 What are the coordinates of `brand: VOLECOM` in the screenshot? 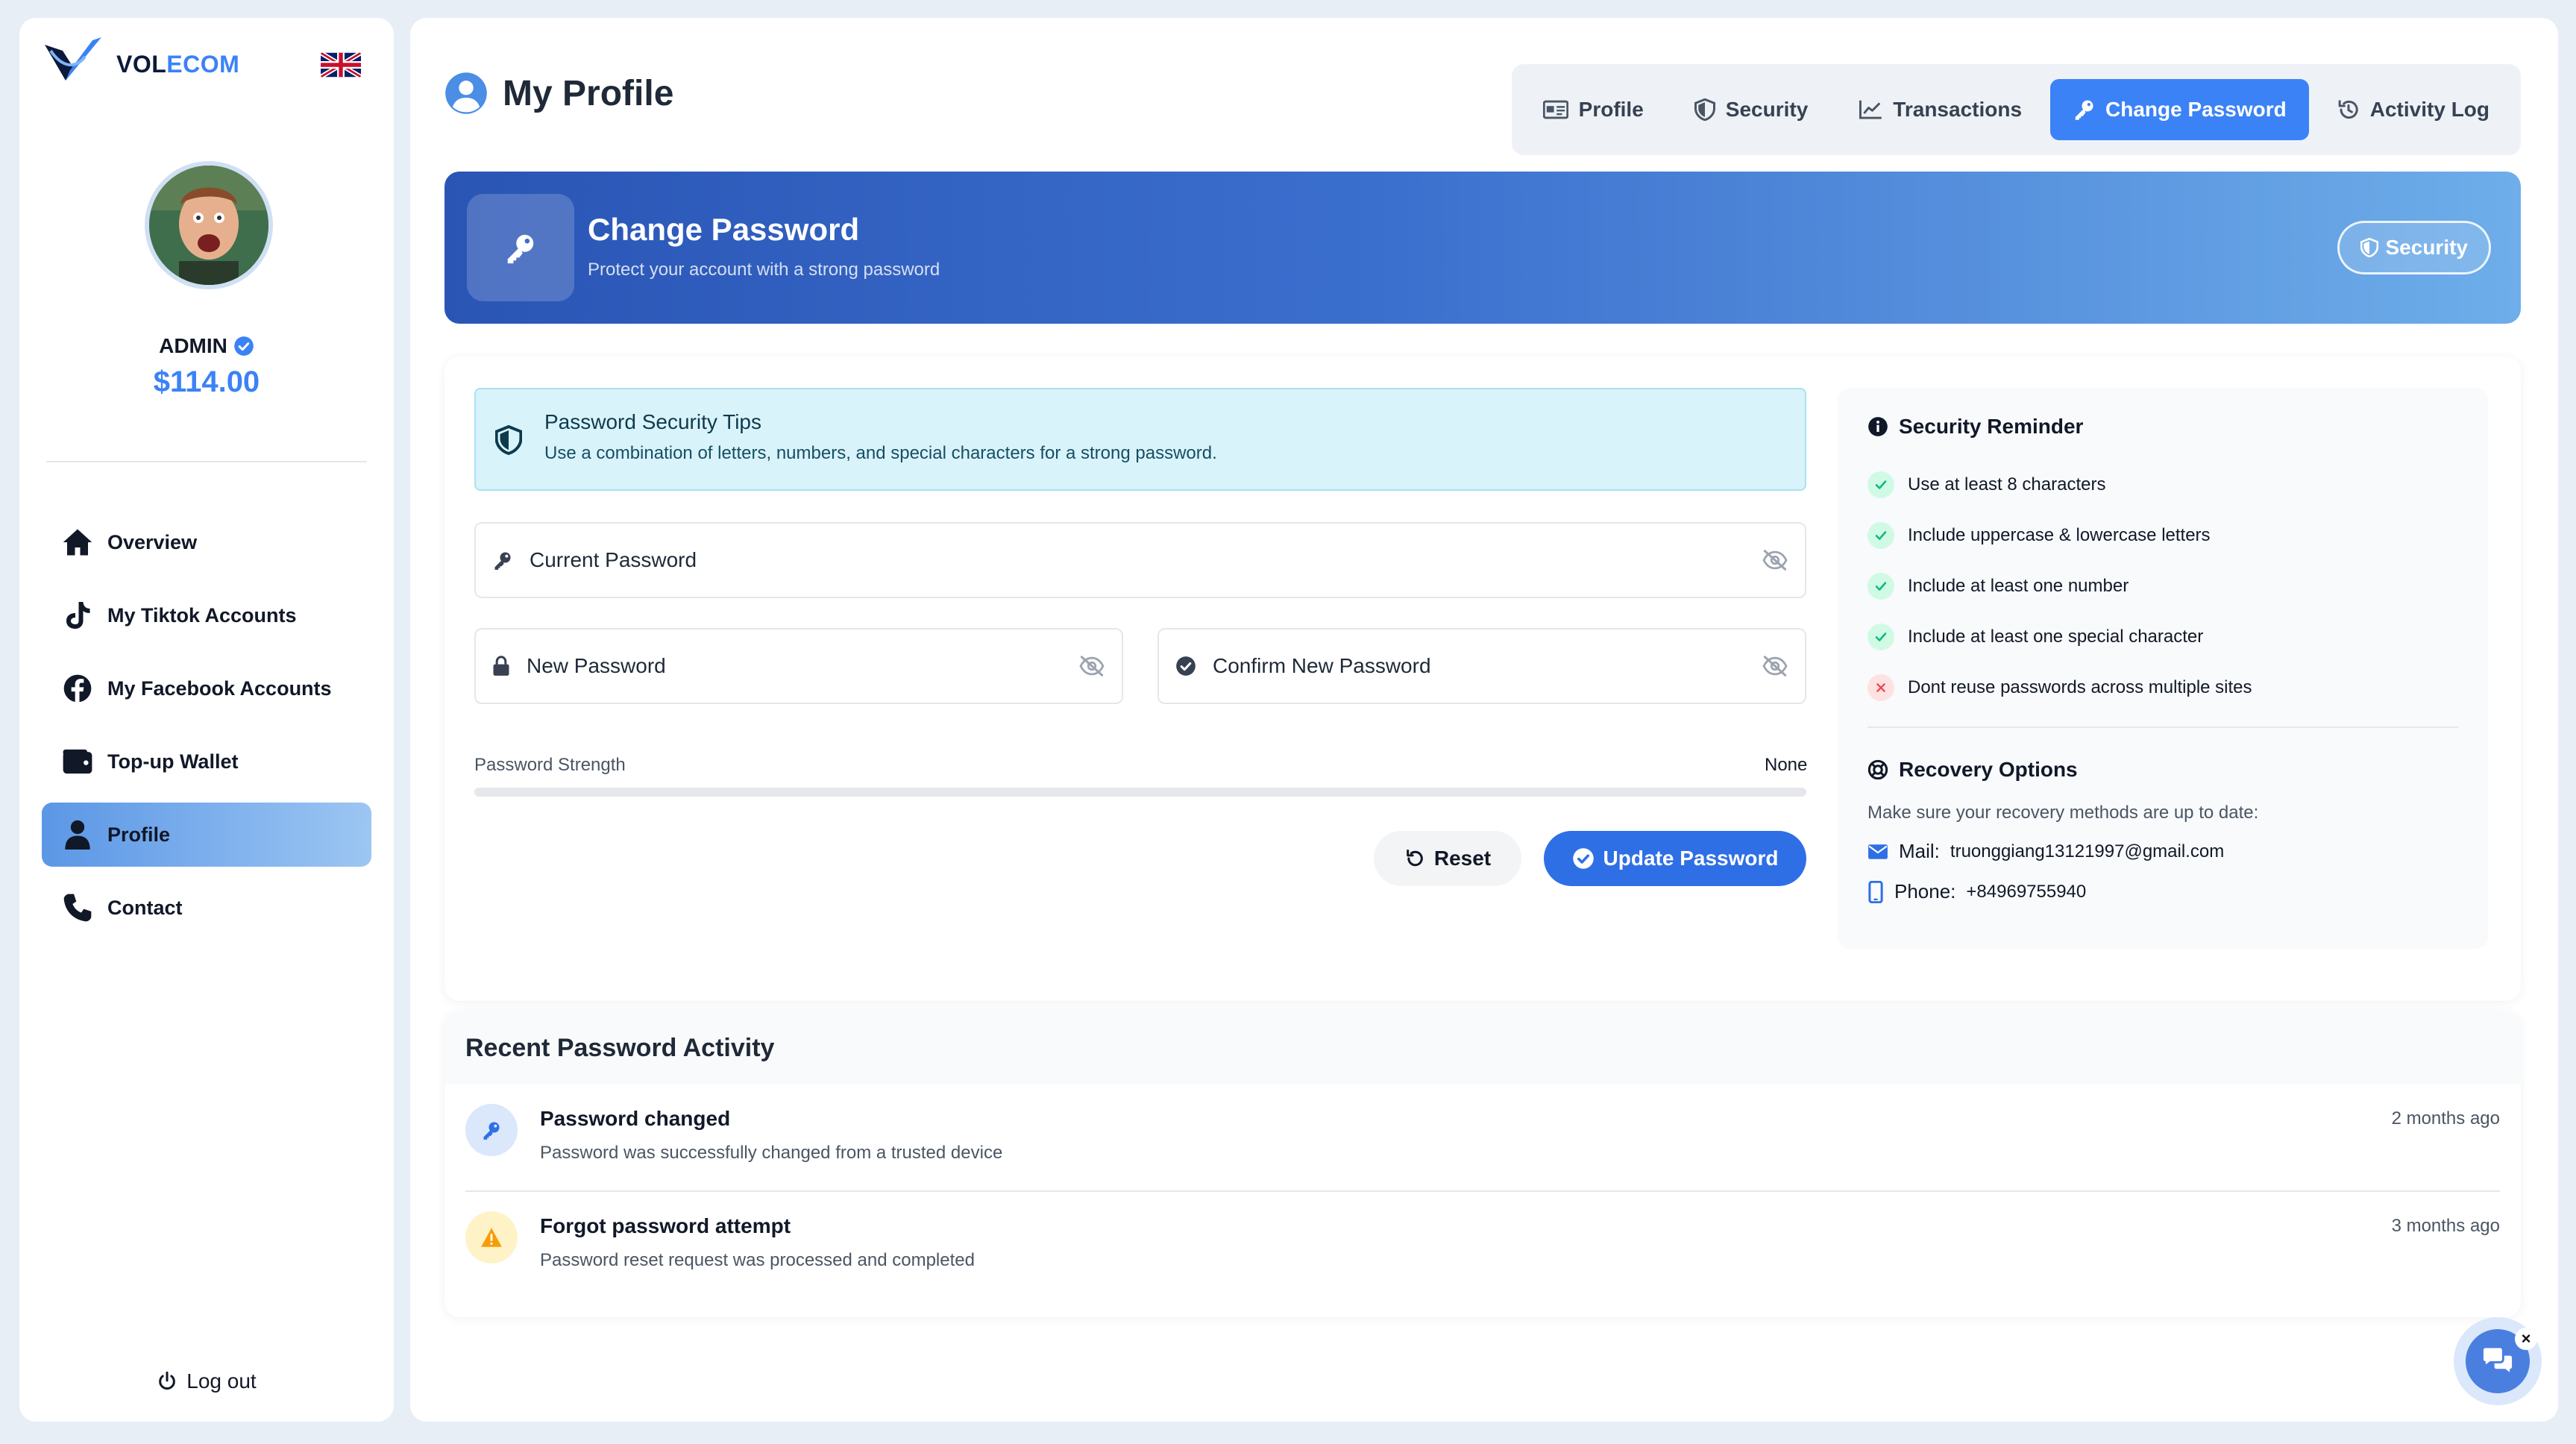 It's located at (140, 64).